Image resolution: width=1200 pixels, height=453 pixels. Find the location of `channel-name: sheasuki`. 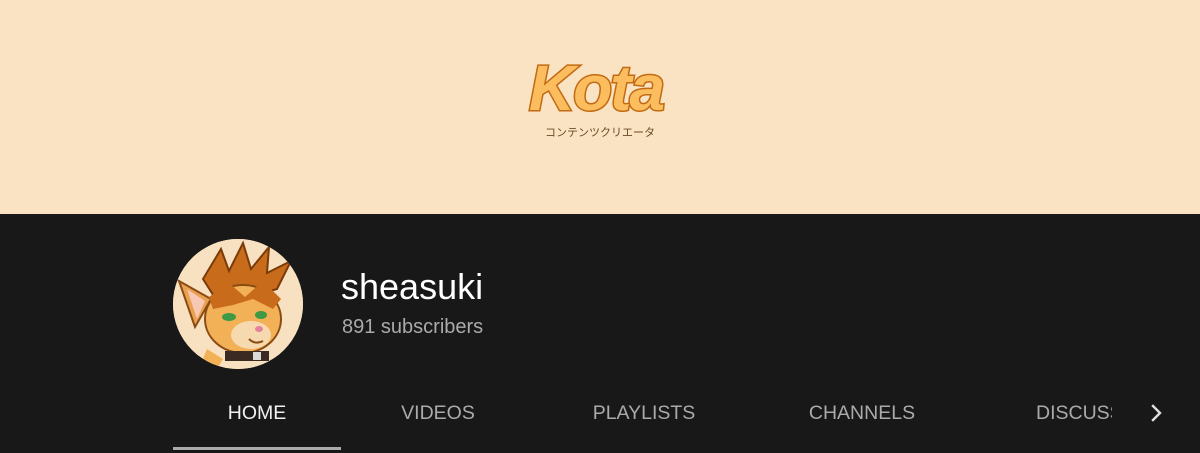

channel-name: sheasuki is located at coordinates (412, 286).